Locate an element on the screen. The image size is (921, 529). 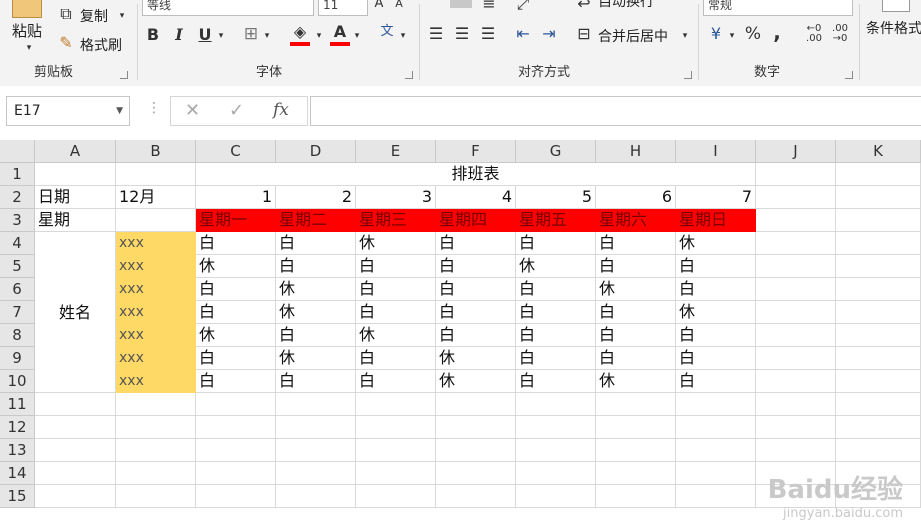
phonetic-icon: 文 is located at coordinates (387, 32).